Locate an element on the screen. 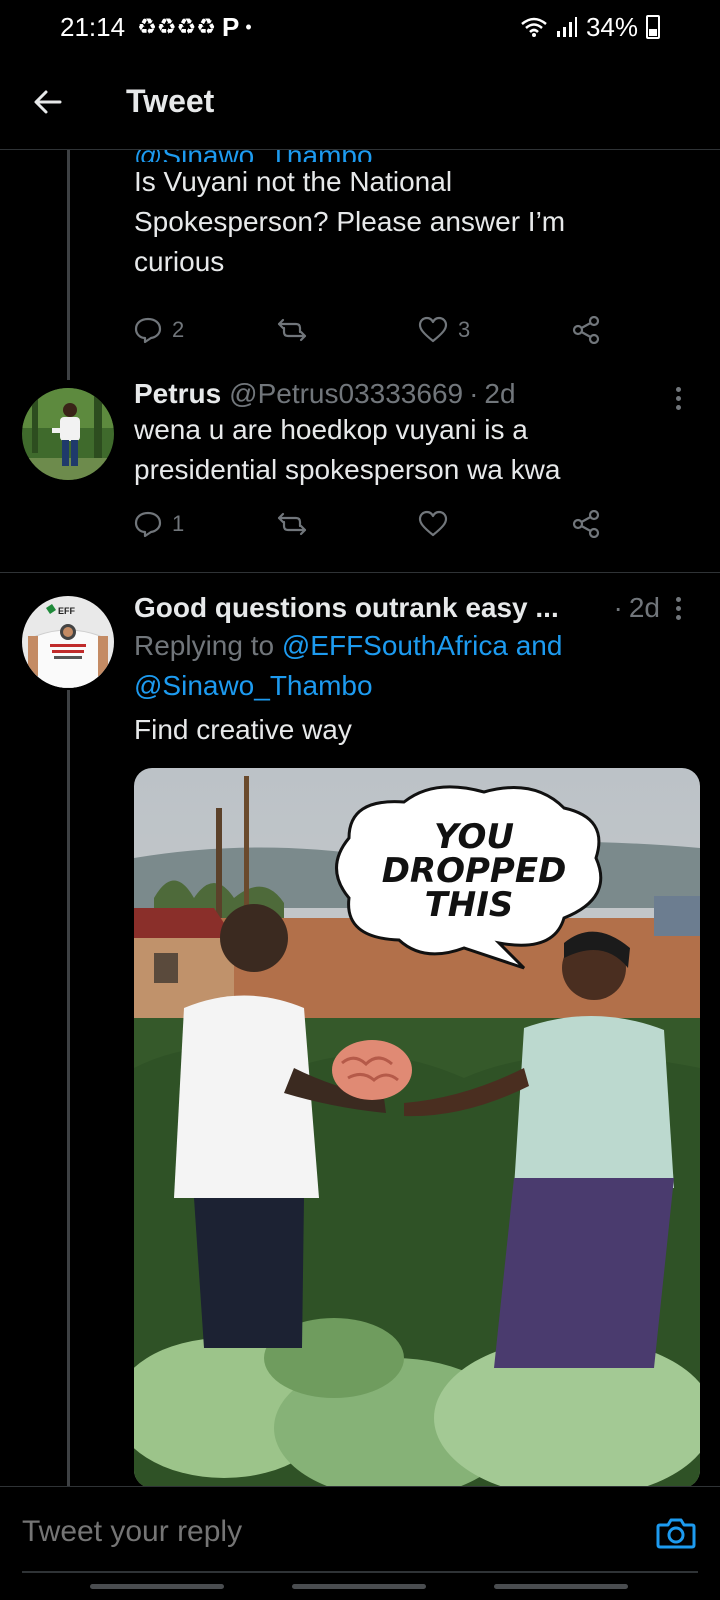 The width and height of the screenshot is (720, 1600). top-app-bar: Tweet is located at coordinates (360, 102).